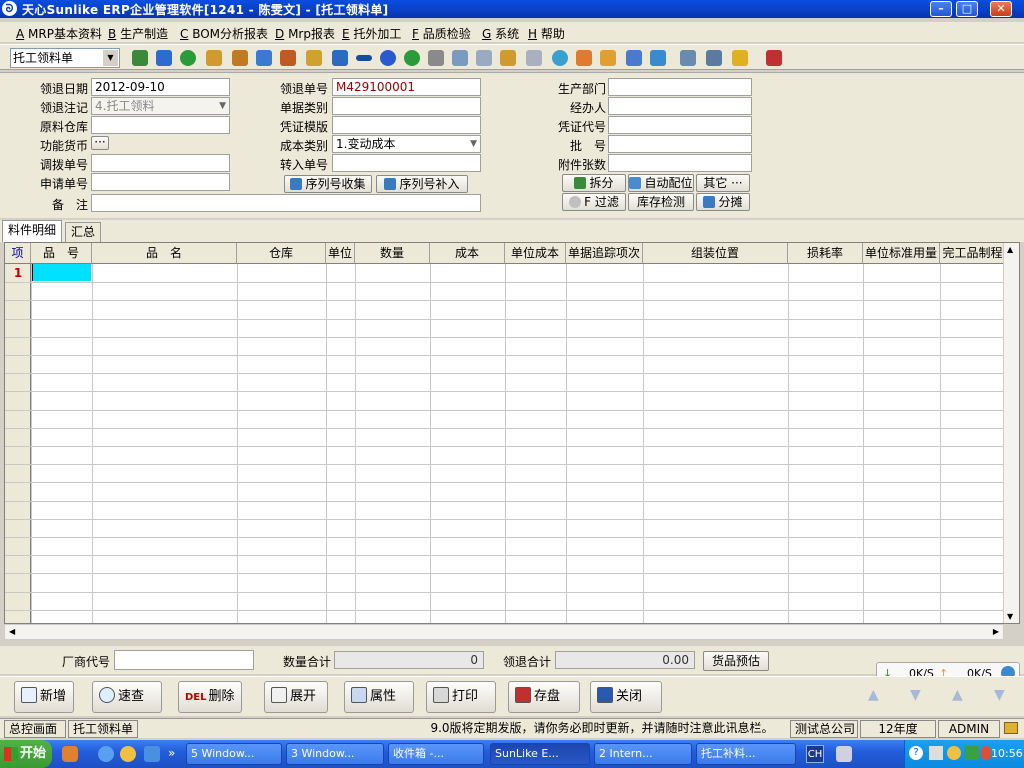  I want to click on cascade-icon, so click(740, 58).